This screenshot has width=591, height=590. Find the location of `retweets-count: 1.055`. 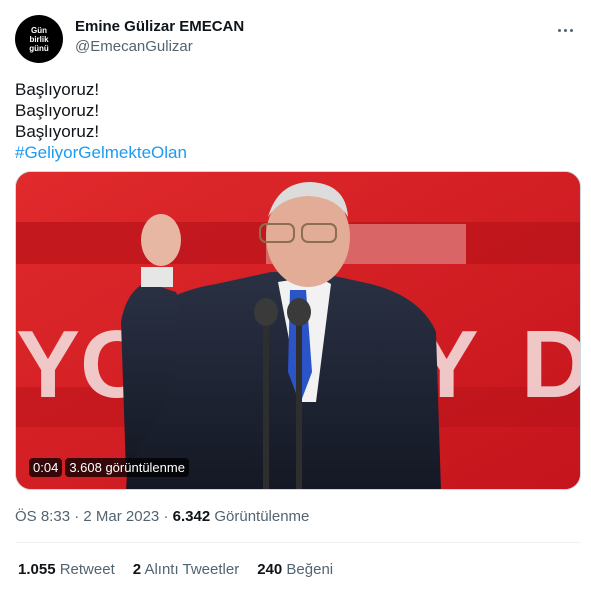

retweets-count: 1.055 is located at coordinates (37, 569).